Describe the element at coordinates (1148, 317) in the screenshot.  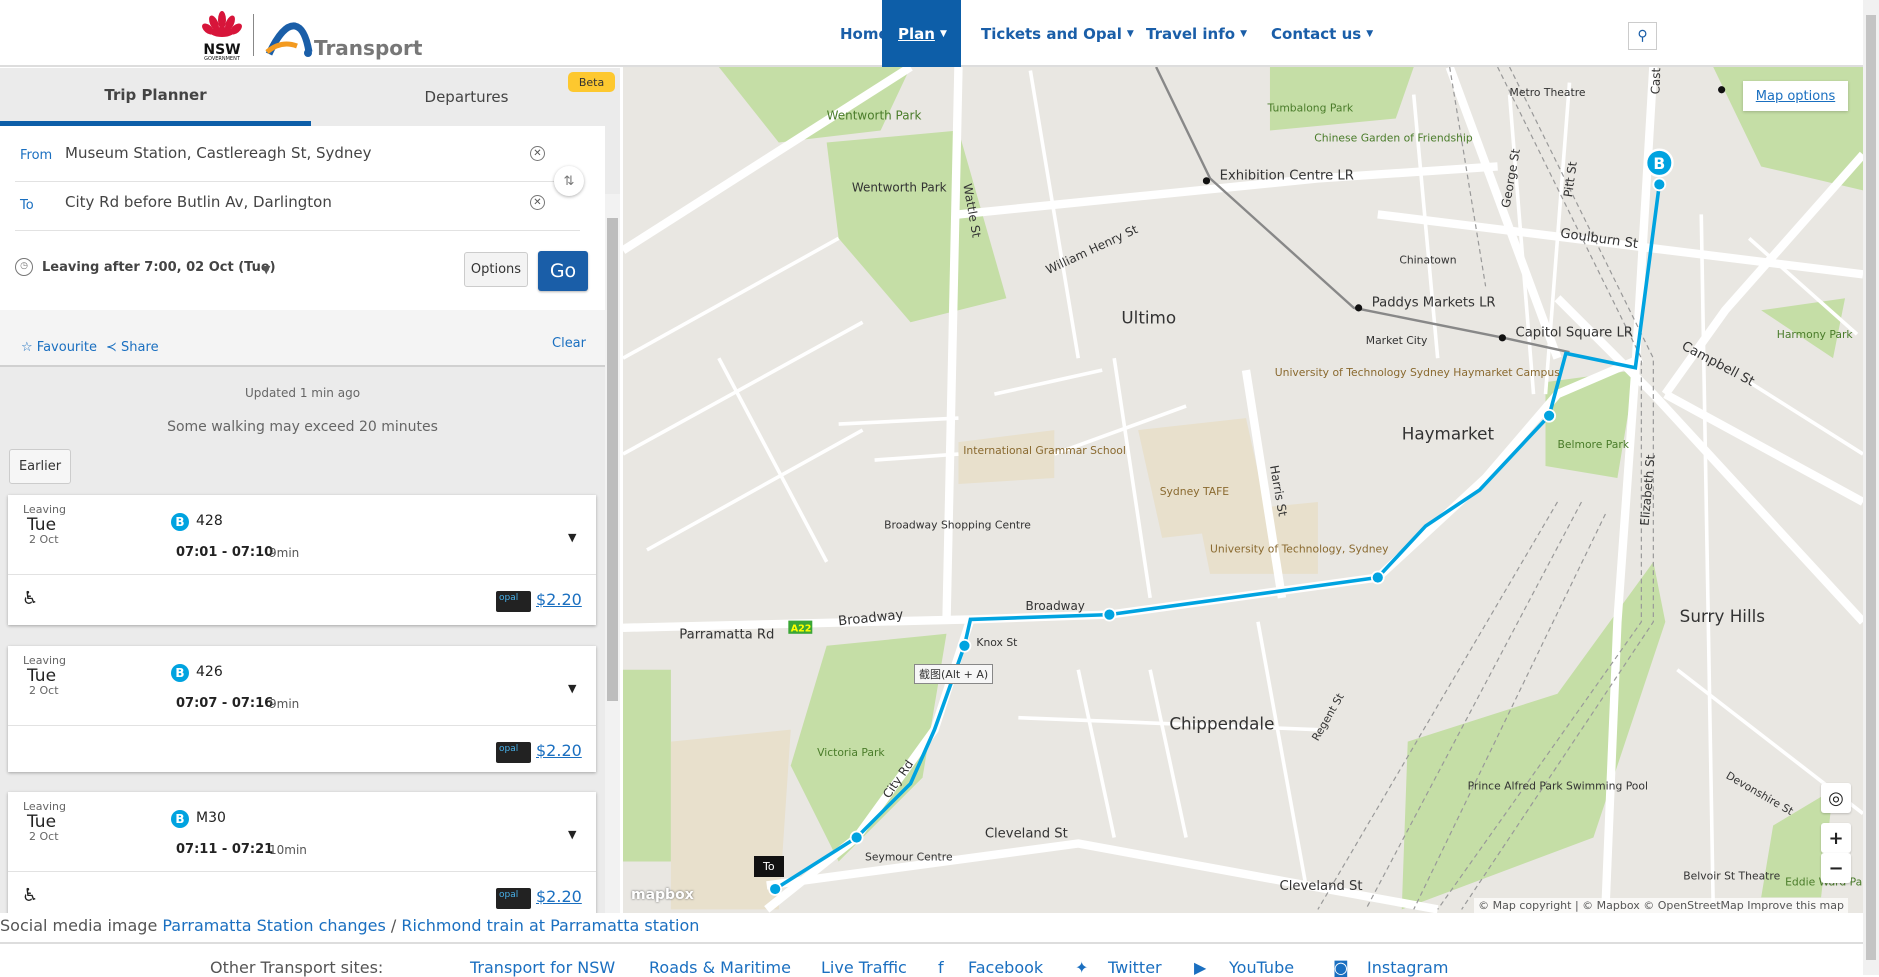
I see `map-label: Ultimo` at that location.